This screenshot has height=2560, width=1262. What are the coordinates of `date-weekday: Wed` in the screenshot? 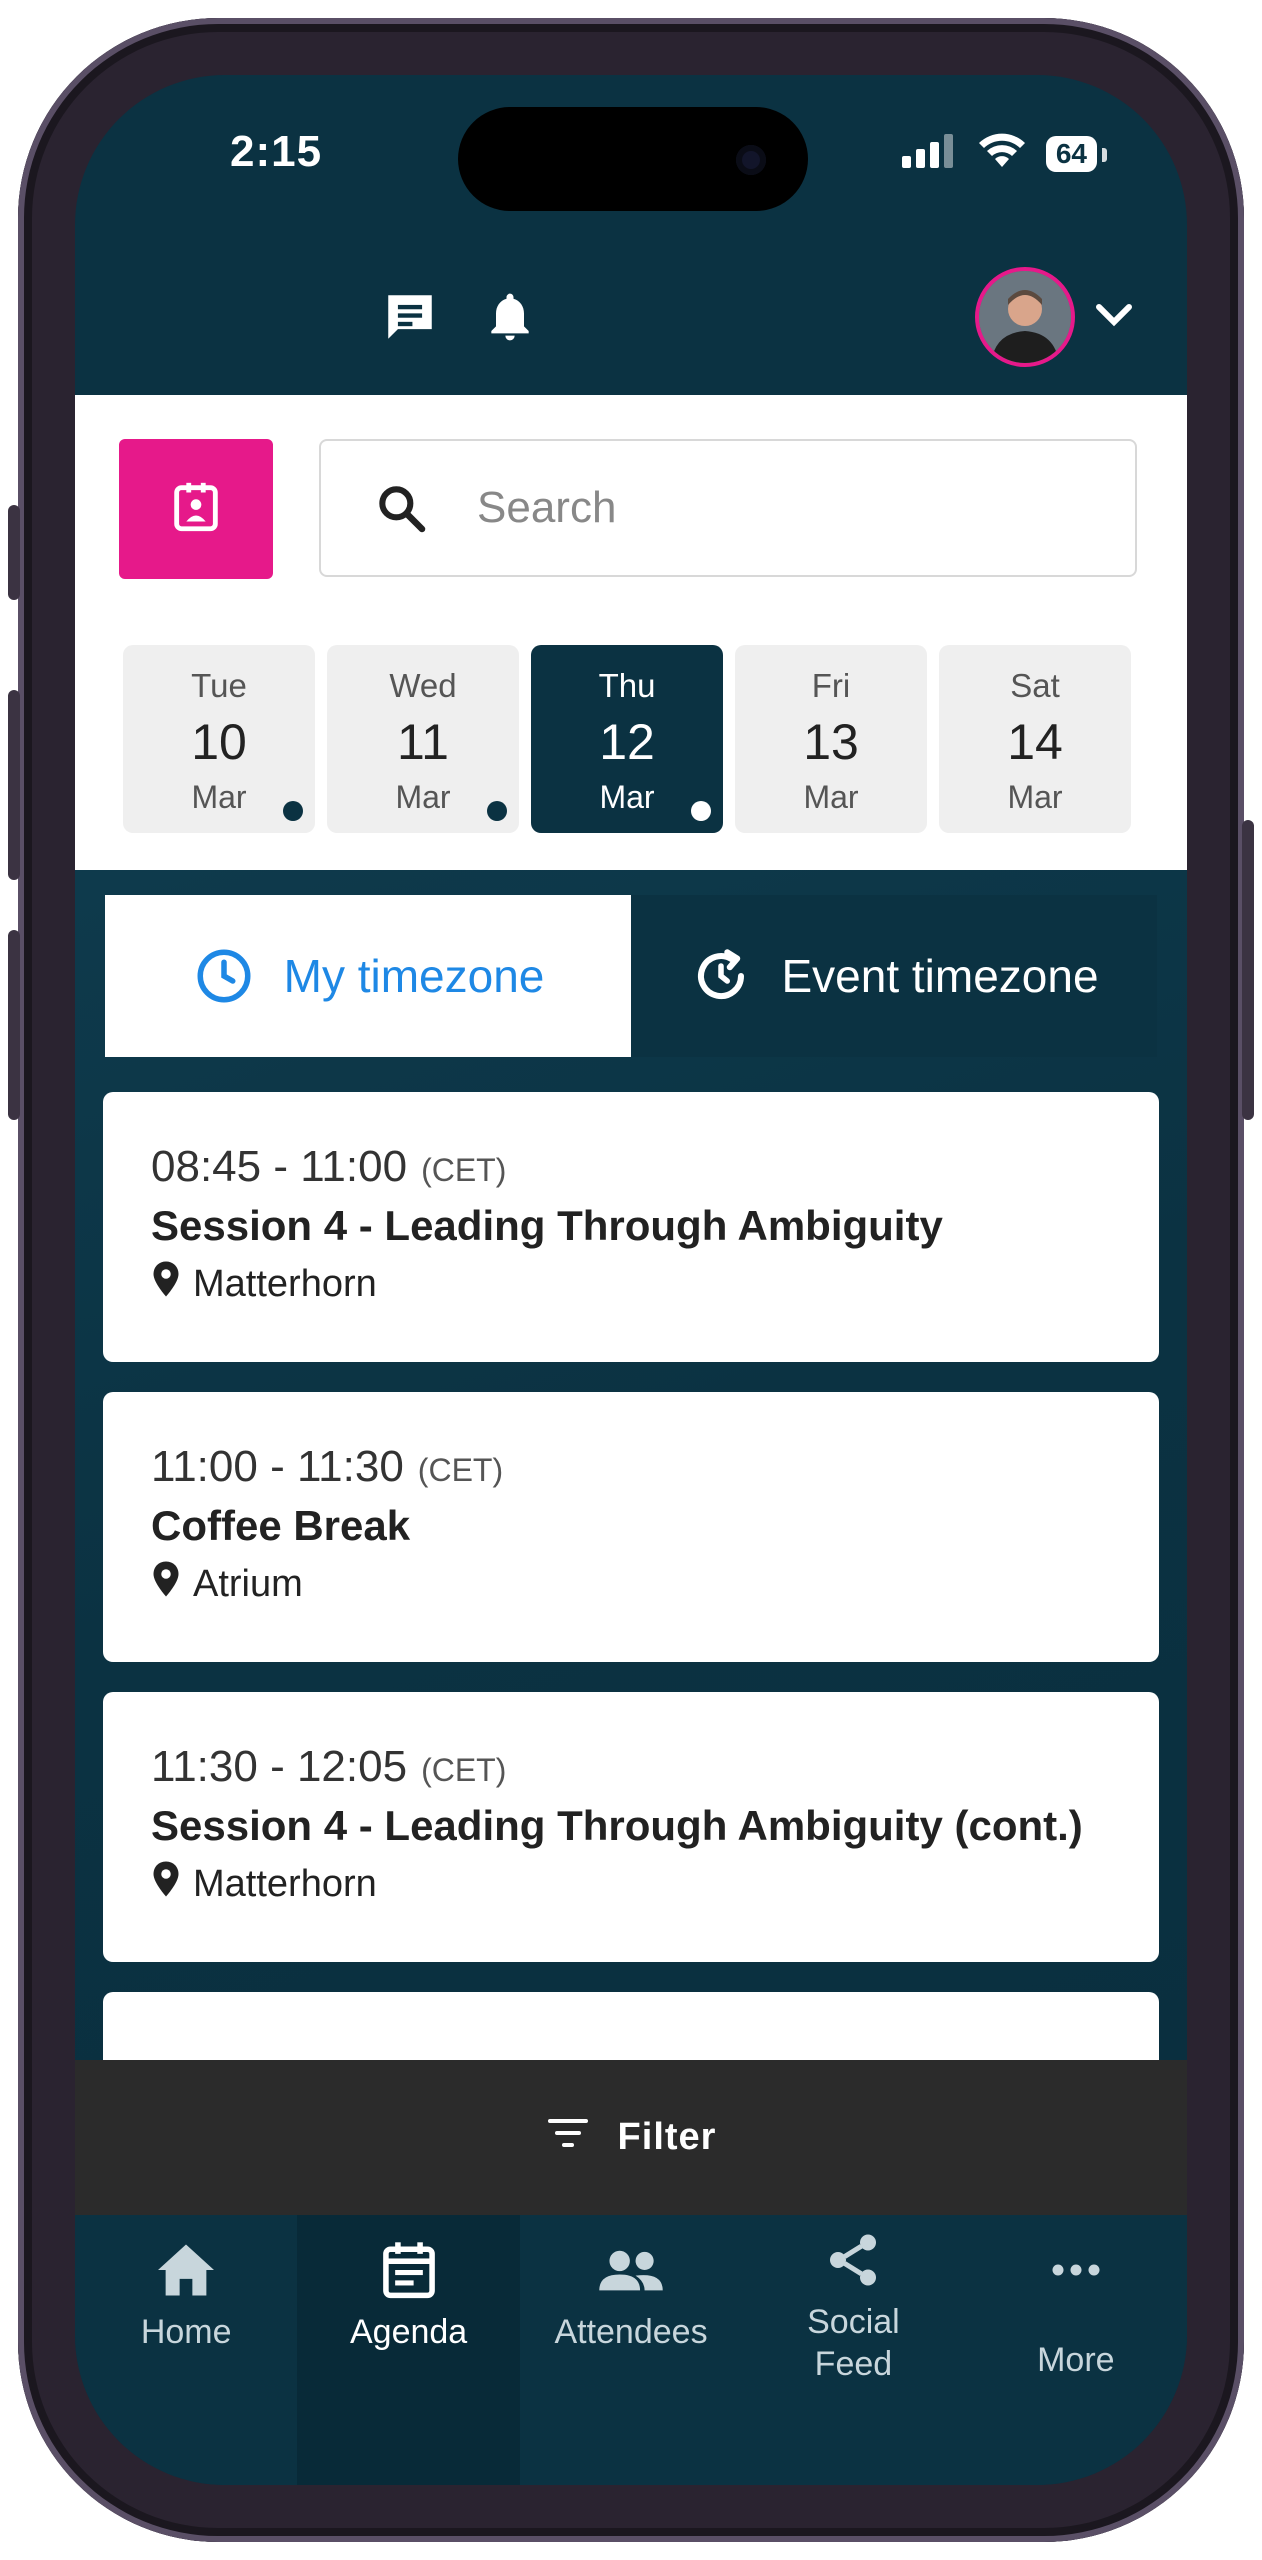 It's located at (423, 685).